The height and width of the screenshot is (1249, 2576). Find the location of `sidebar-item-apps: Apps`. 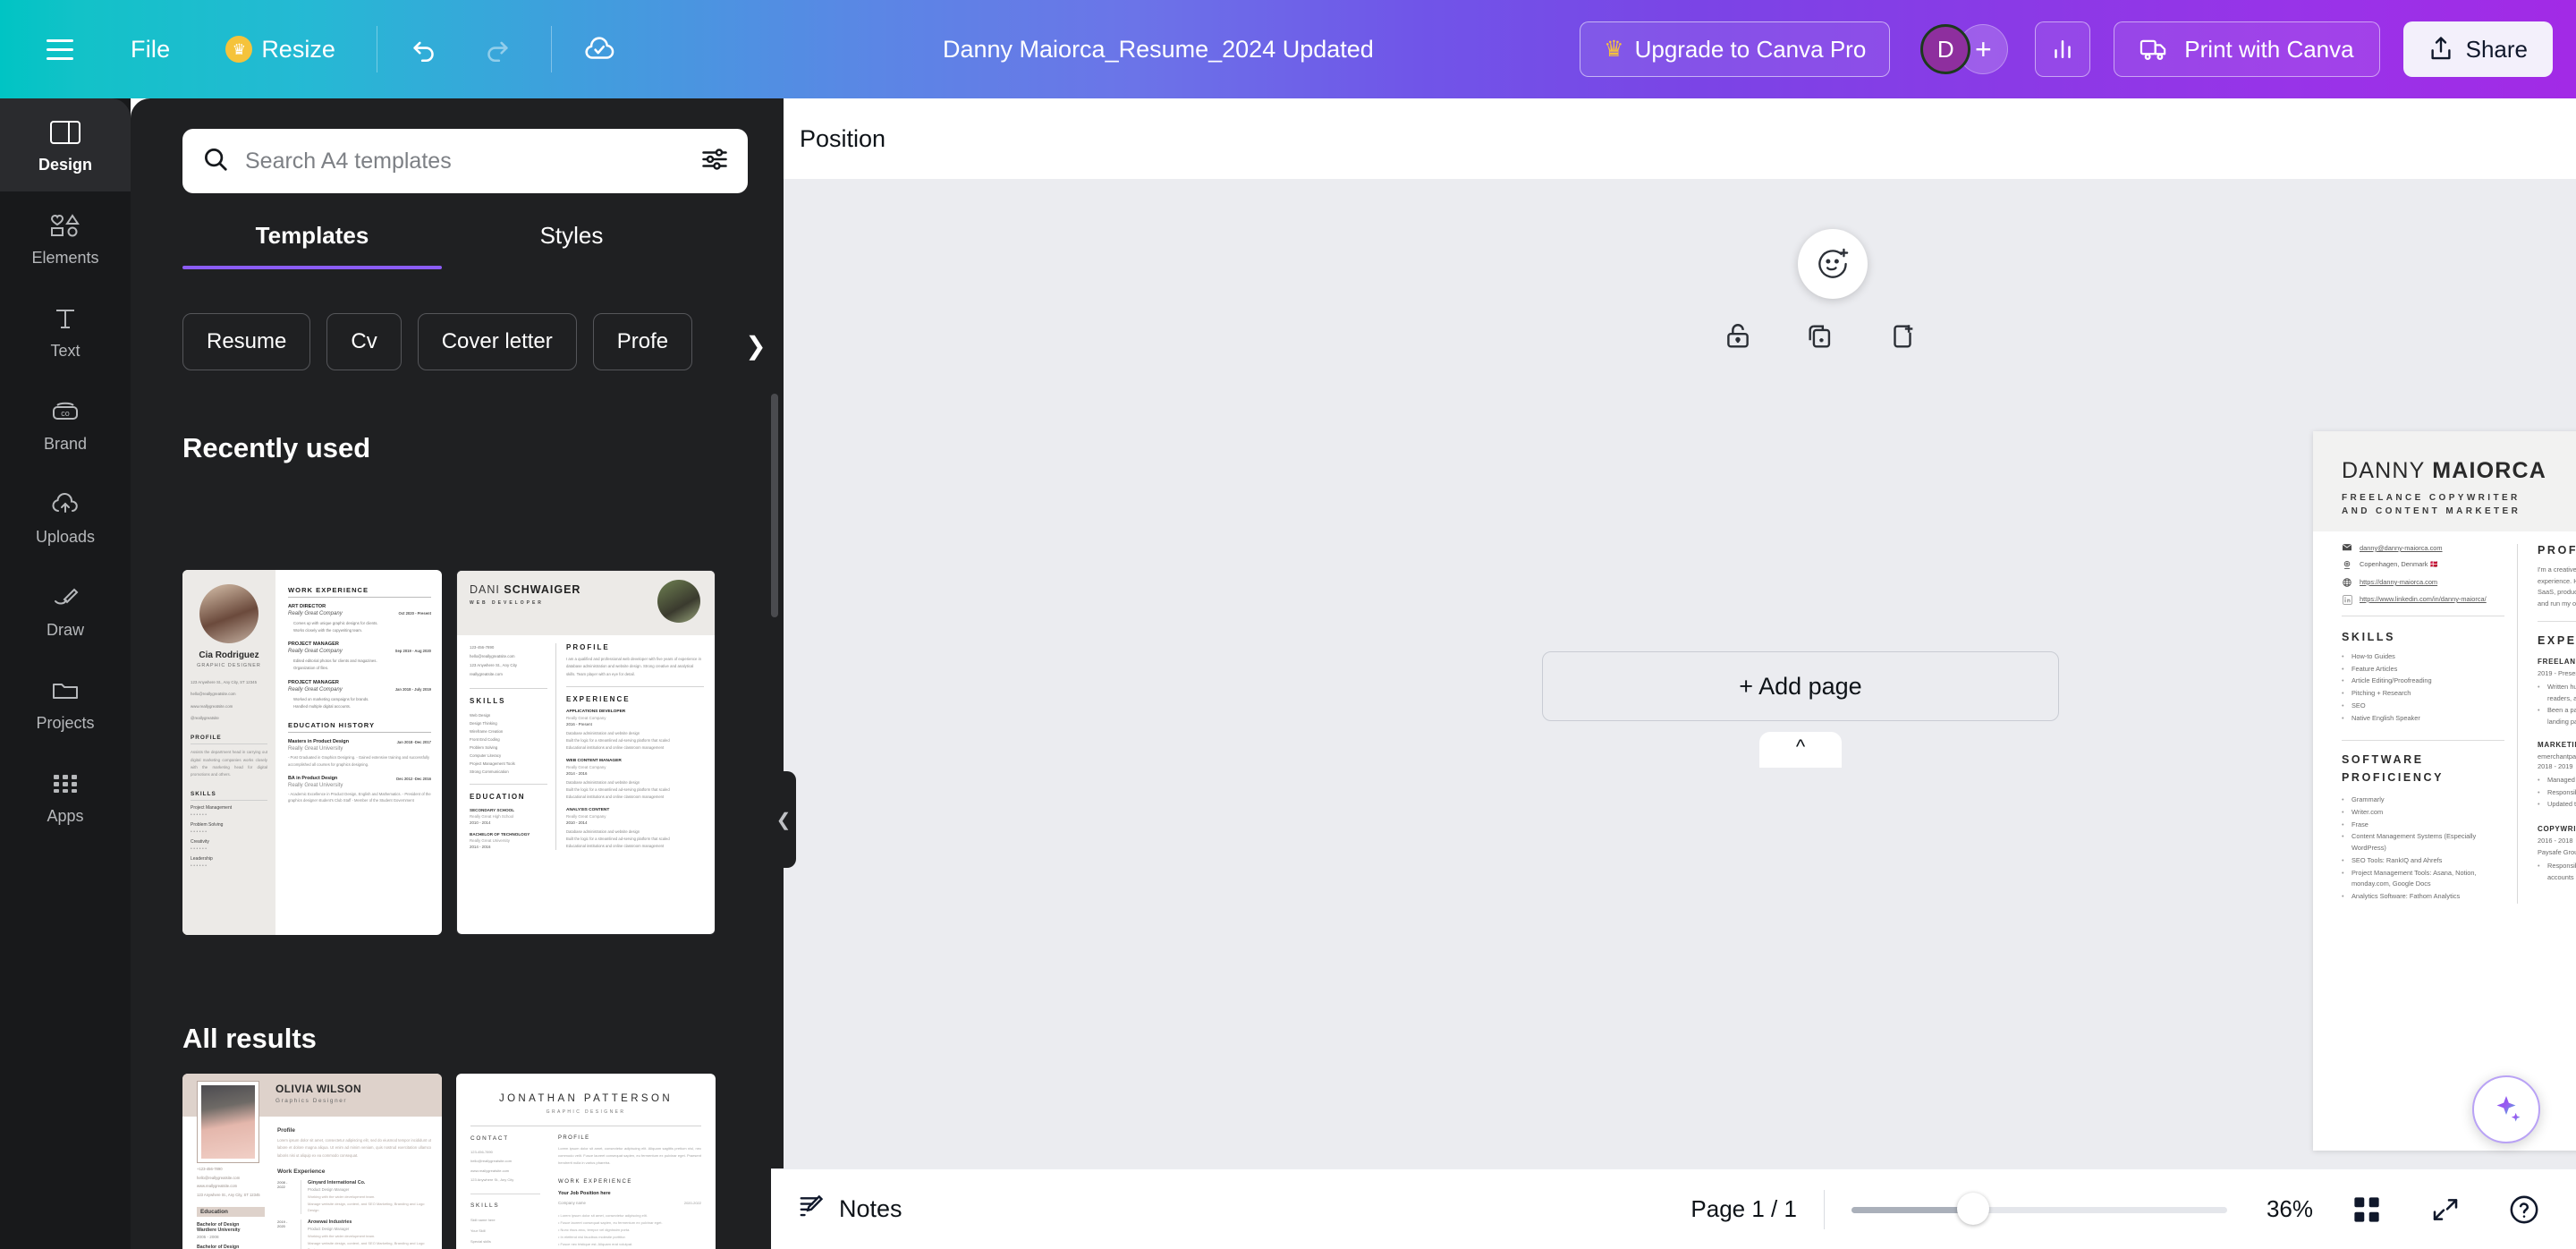

sidebar-item-apps: Apps is located at coordinates (65, 796).